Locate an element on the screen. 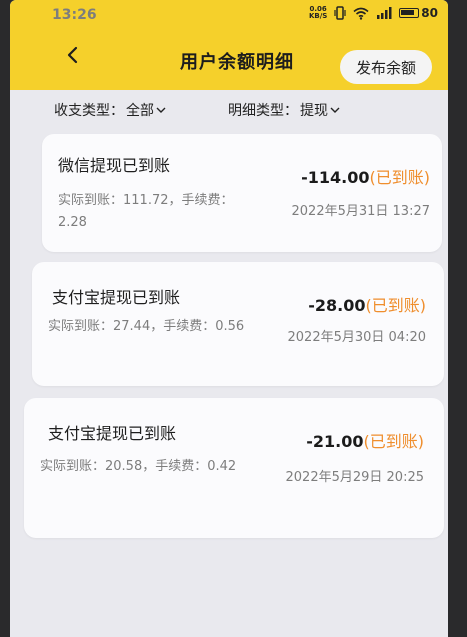  header-bar: 13:26 0.06 KB/S 80 用户余额明细 发布余额 is located at coordinates (229, 45).